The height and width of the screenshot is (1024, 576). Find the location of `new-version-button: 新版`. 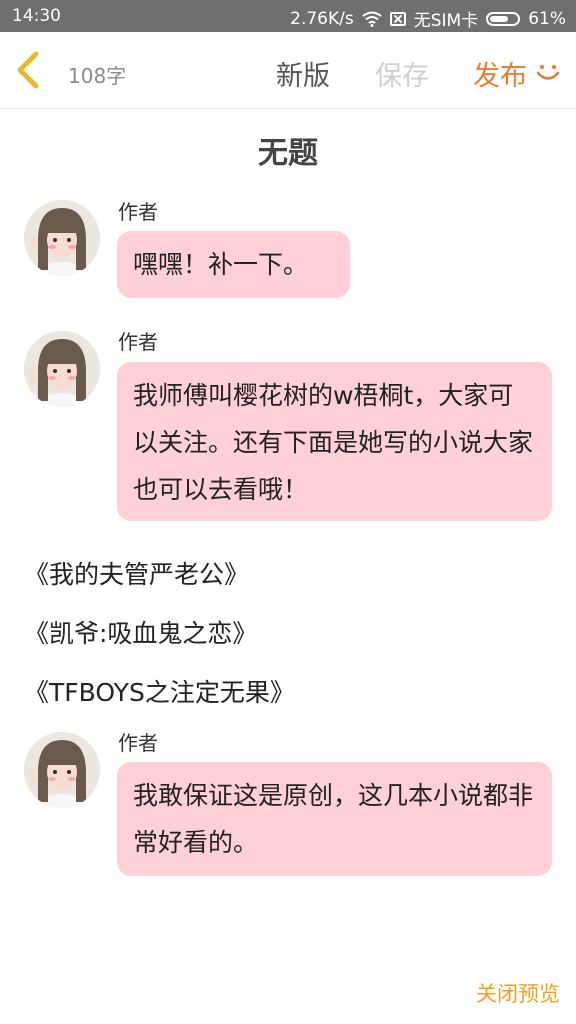

new-version-button: 新版 is located at coordinates (303, 73).